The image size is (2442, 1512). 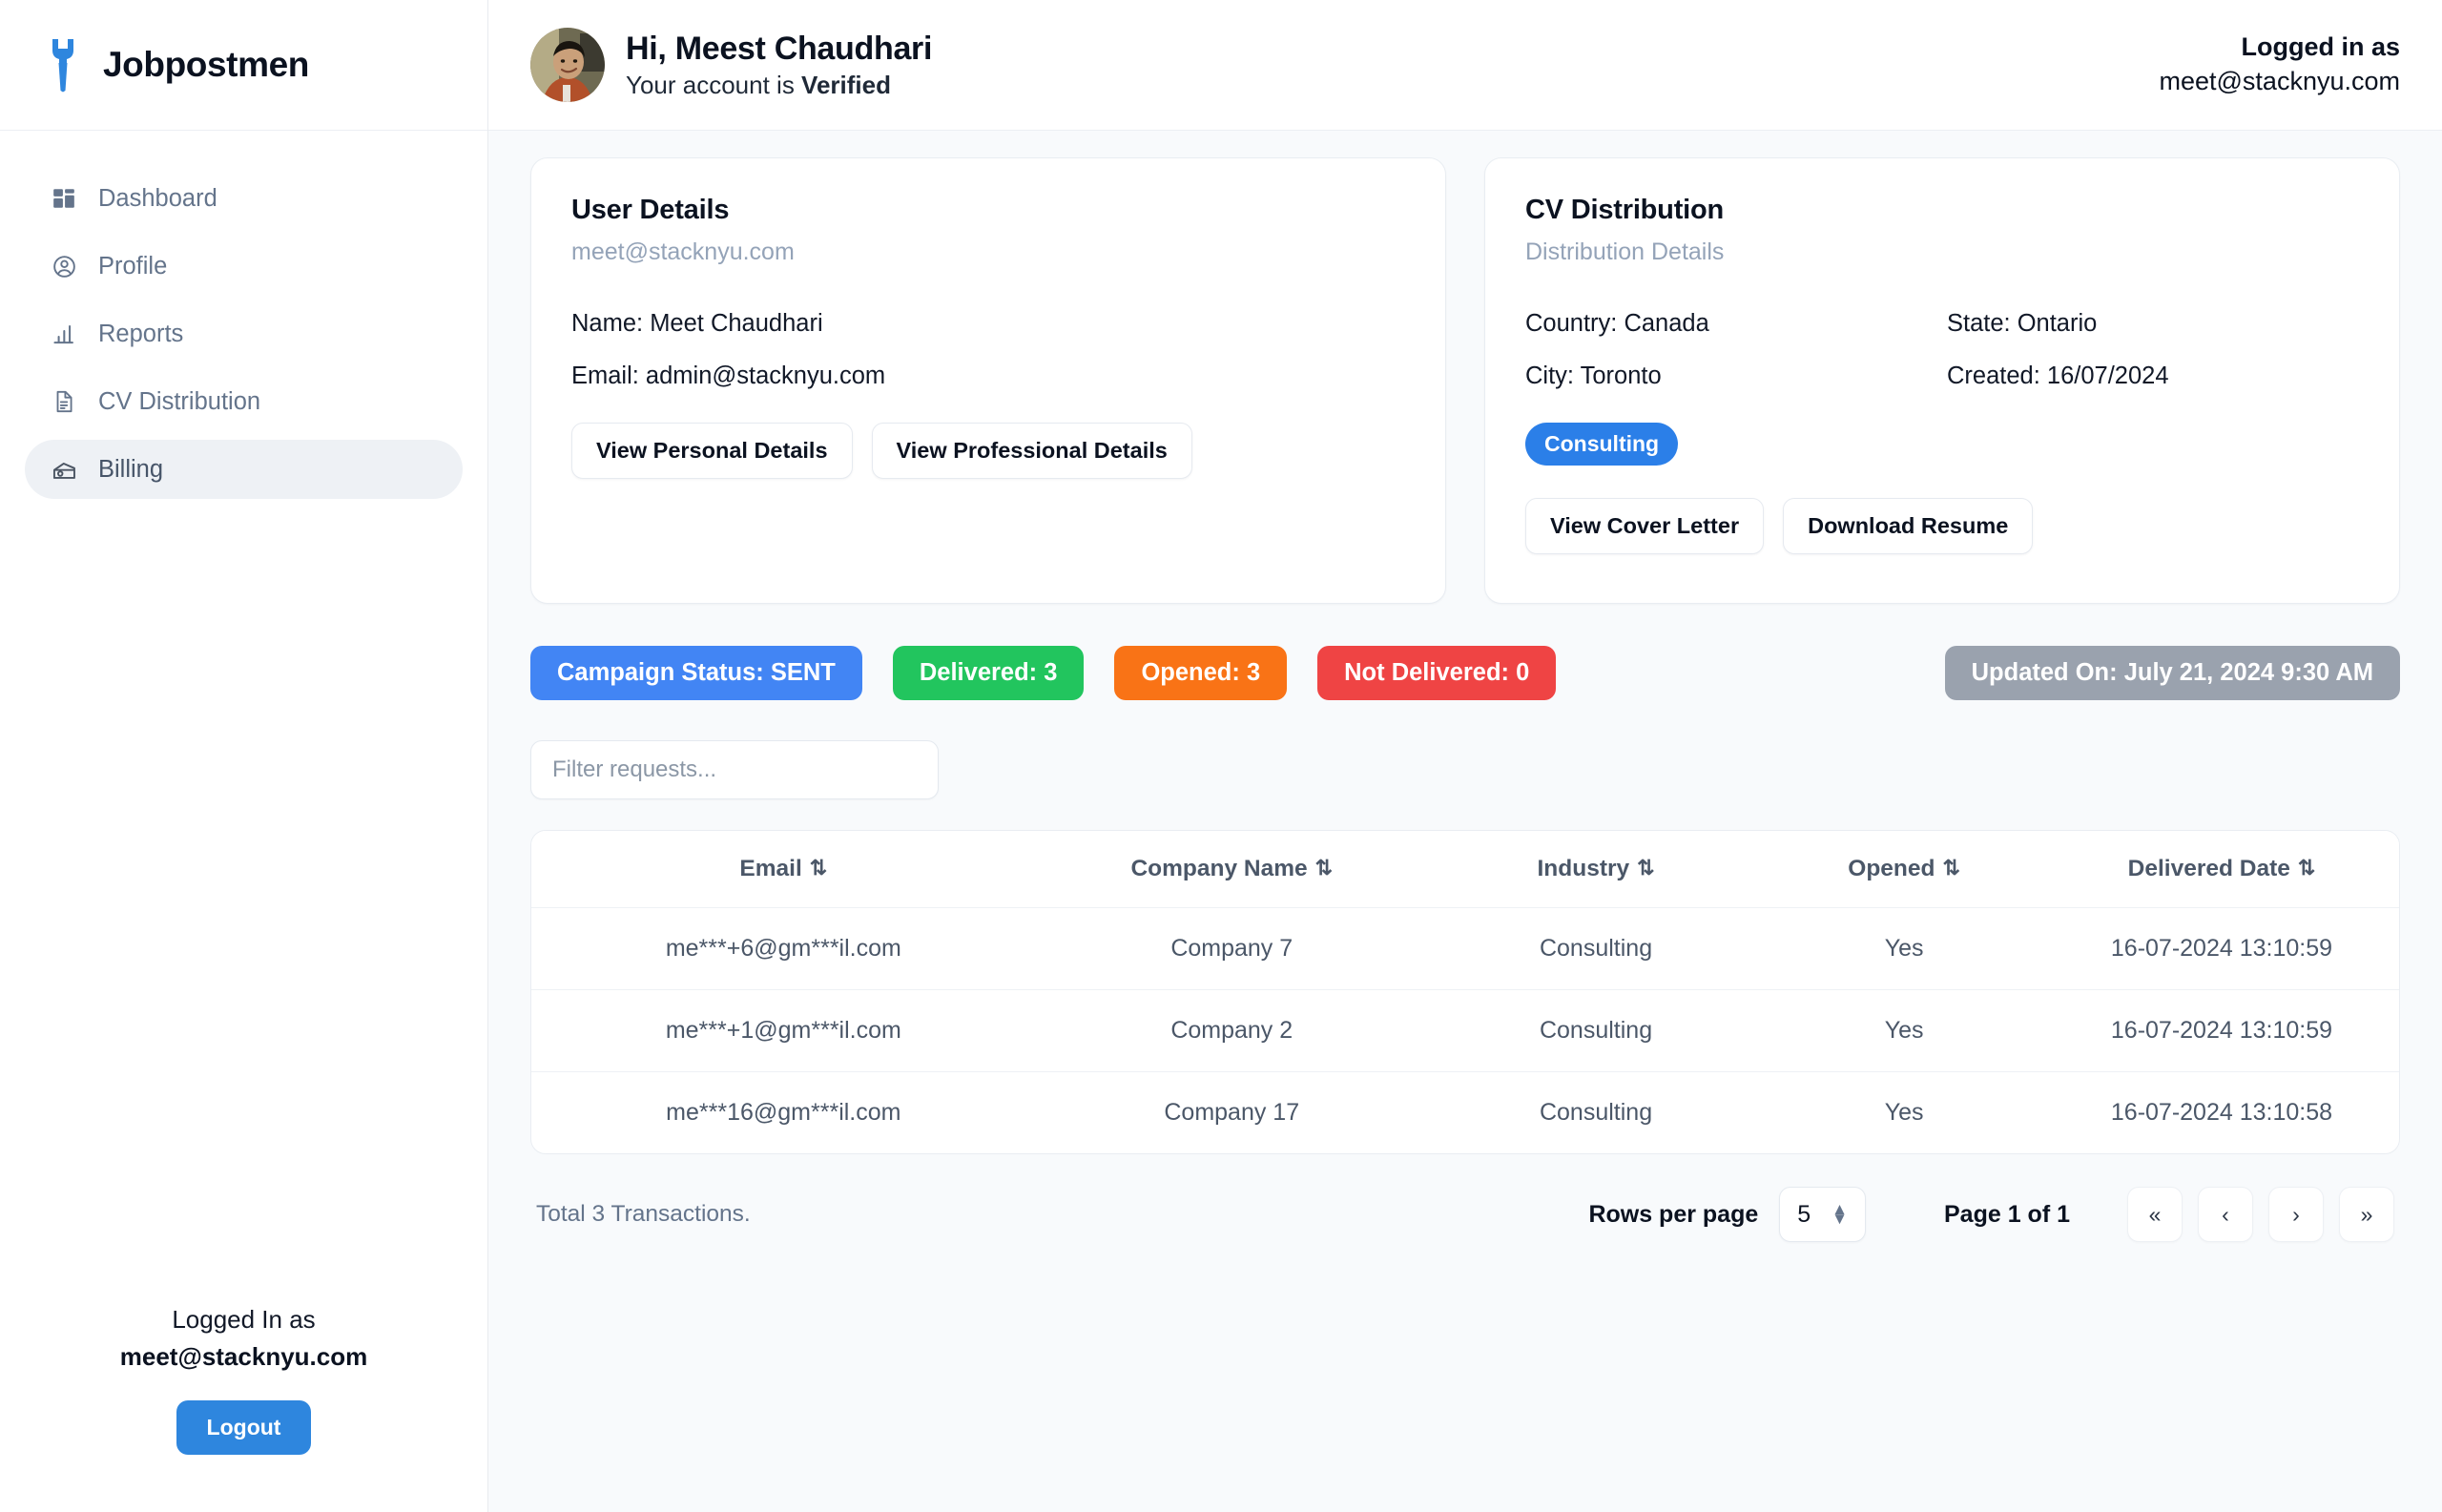 What do you see at coordinates (1840, 1214) in the screenshot?
I see `chevron-updown-icon: ▲ ▼` at bounding box center [1840, 1214].